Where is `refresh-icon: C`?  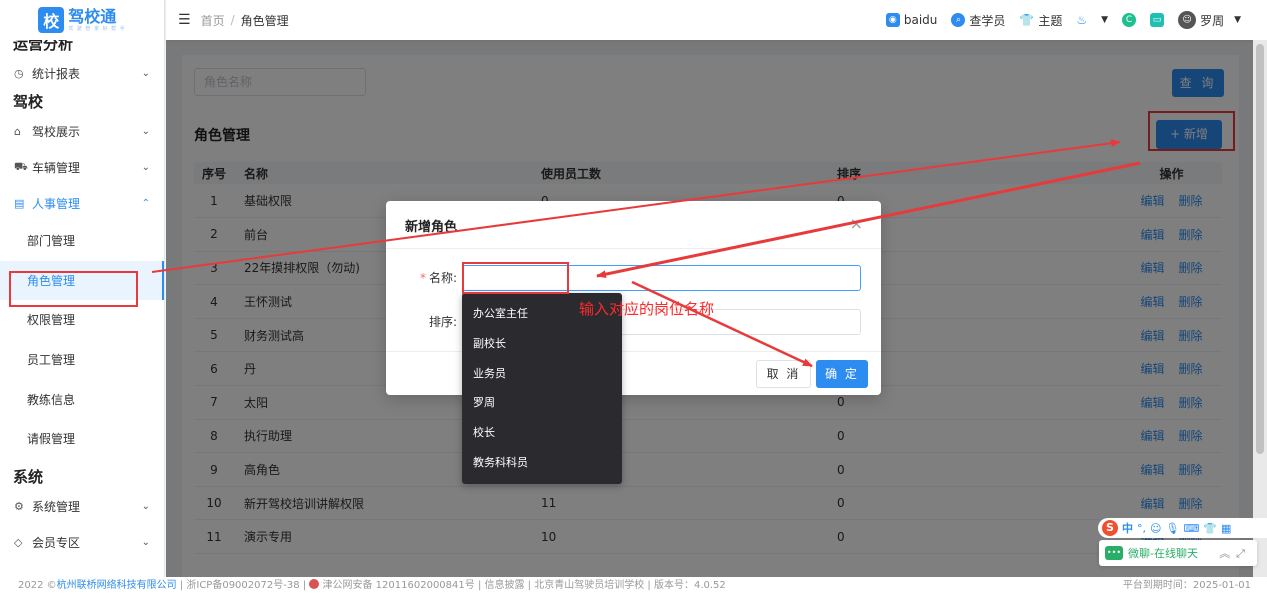 refresh-icon: C is located at coordinates (1129, 20).